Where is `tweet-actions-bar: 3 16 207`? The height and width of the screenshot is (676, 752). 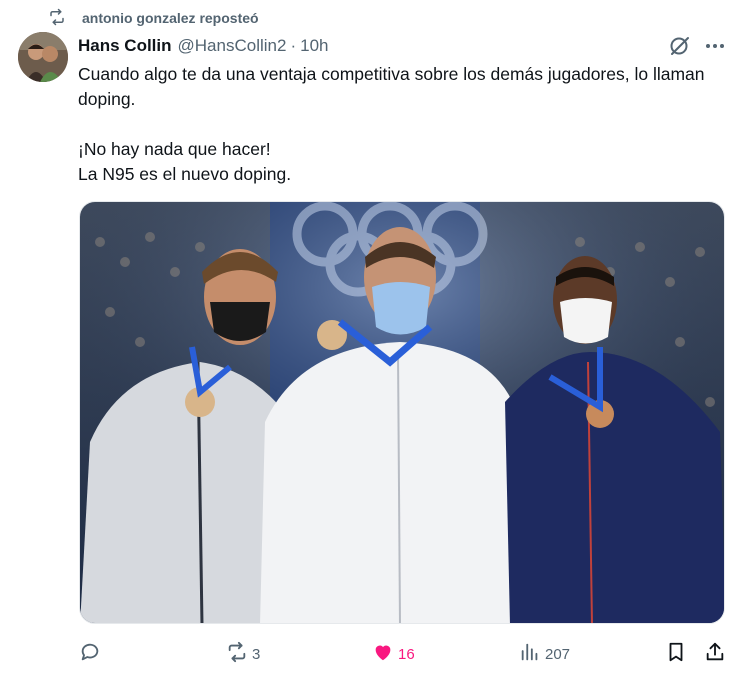 tweet-actions-bar: 3 16 207 is located at coordinates (376, 654).